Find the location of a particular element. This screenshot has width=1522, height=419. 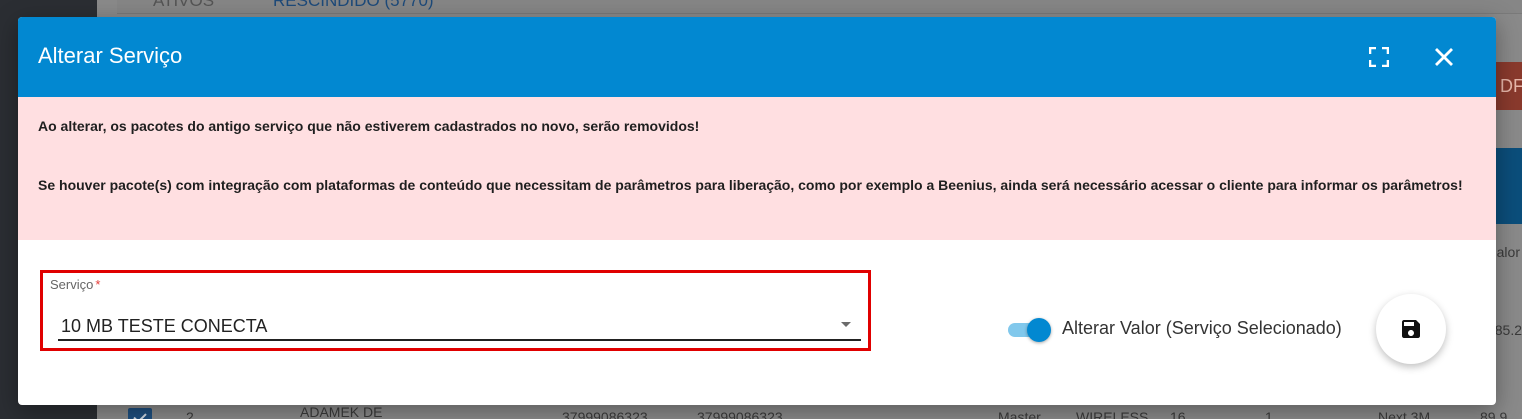

valor-column-header: alor is located at coordinates (1508, 252).